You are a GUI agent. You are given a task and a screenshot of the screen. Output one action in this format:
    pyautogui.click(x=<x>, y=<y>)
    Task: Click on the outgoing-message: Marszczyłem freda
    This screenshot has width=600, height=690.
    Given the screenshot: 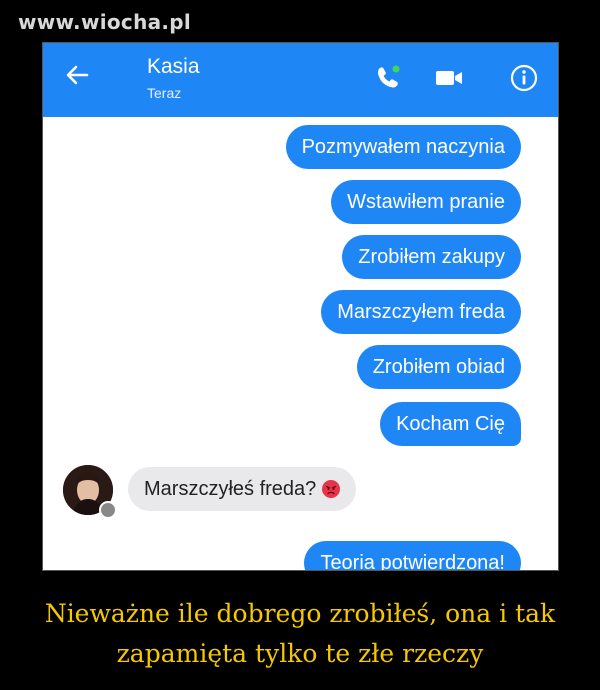 What is the action you would take?
    pyautogui.click(x=421, y=312)
    